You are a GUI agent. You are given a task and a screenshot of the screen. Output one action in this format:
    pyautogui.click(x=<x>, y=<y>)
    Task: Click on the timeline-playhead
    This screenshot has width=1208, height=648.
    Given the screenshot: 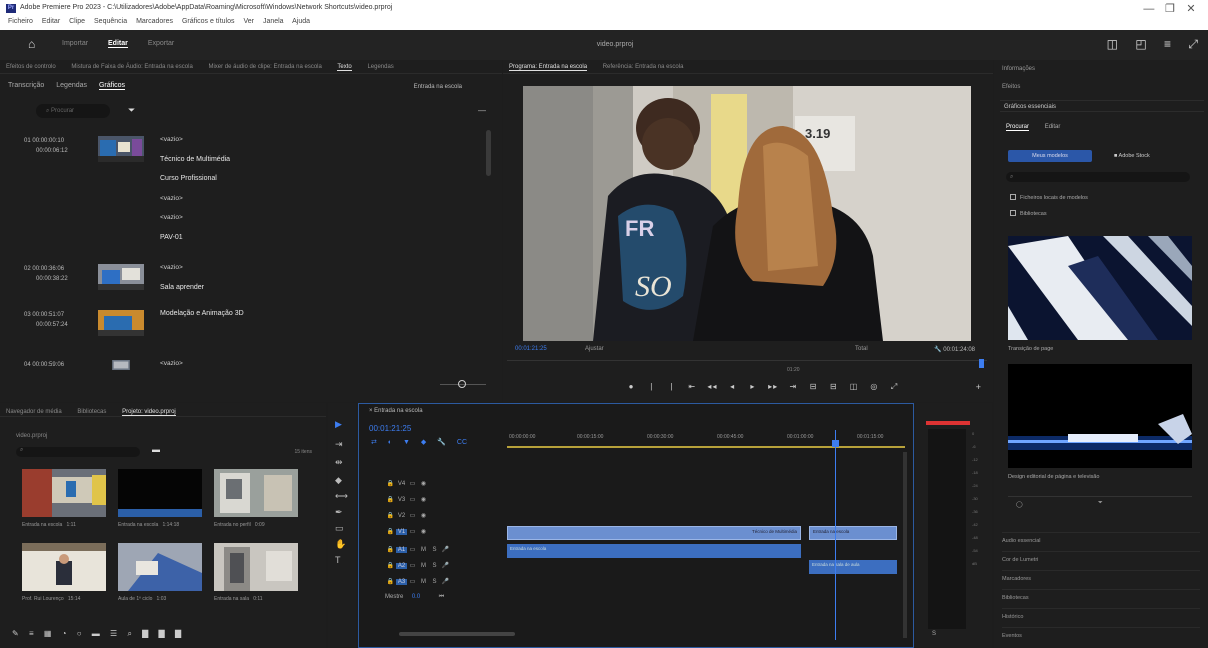 What is the action you would take?
    pyautogui.click(x=835, y=535)
    